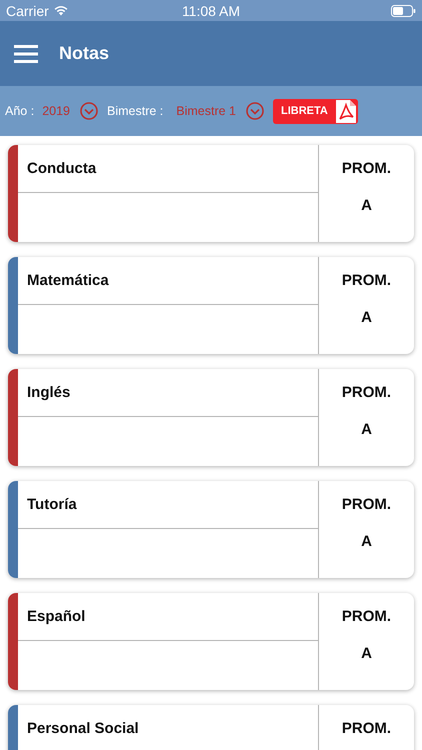  I want to click on course-name: Personal Social, so click(83, 728).